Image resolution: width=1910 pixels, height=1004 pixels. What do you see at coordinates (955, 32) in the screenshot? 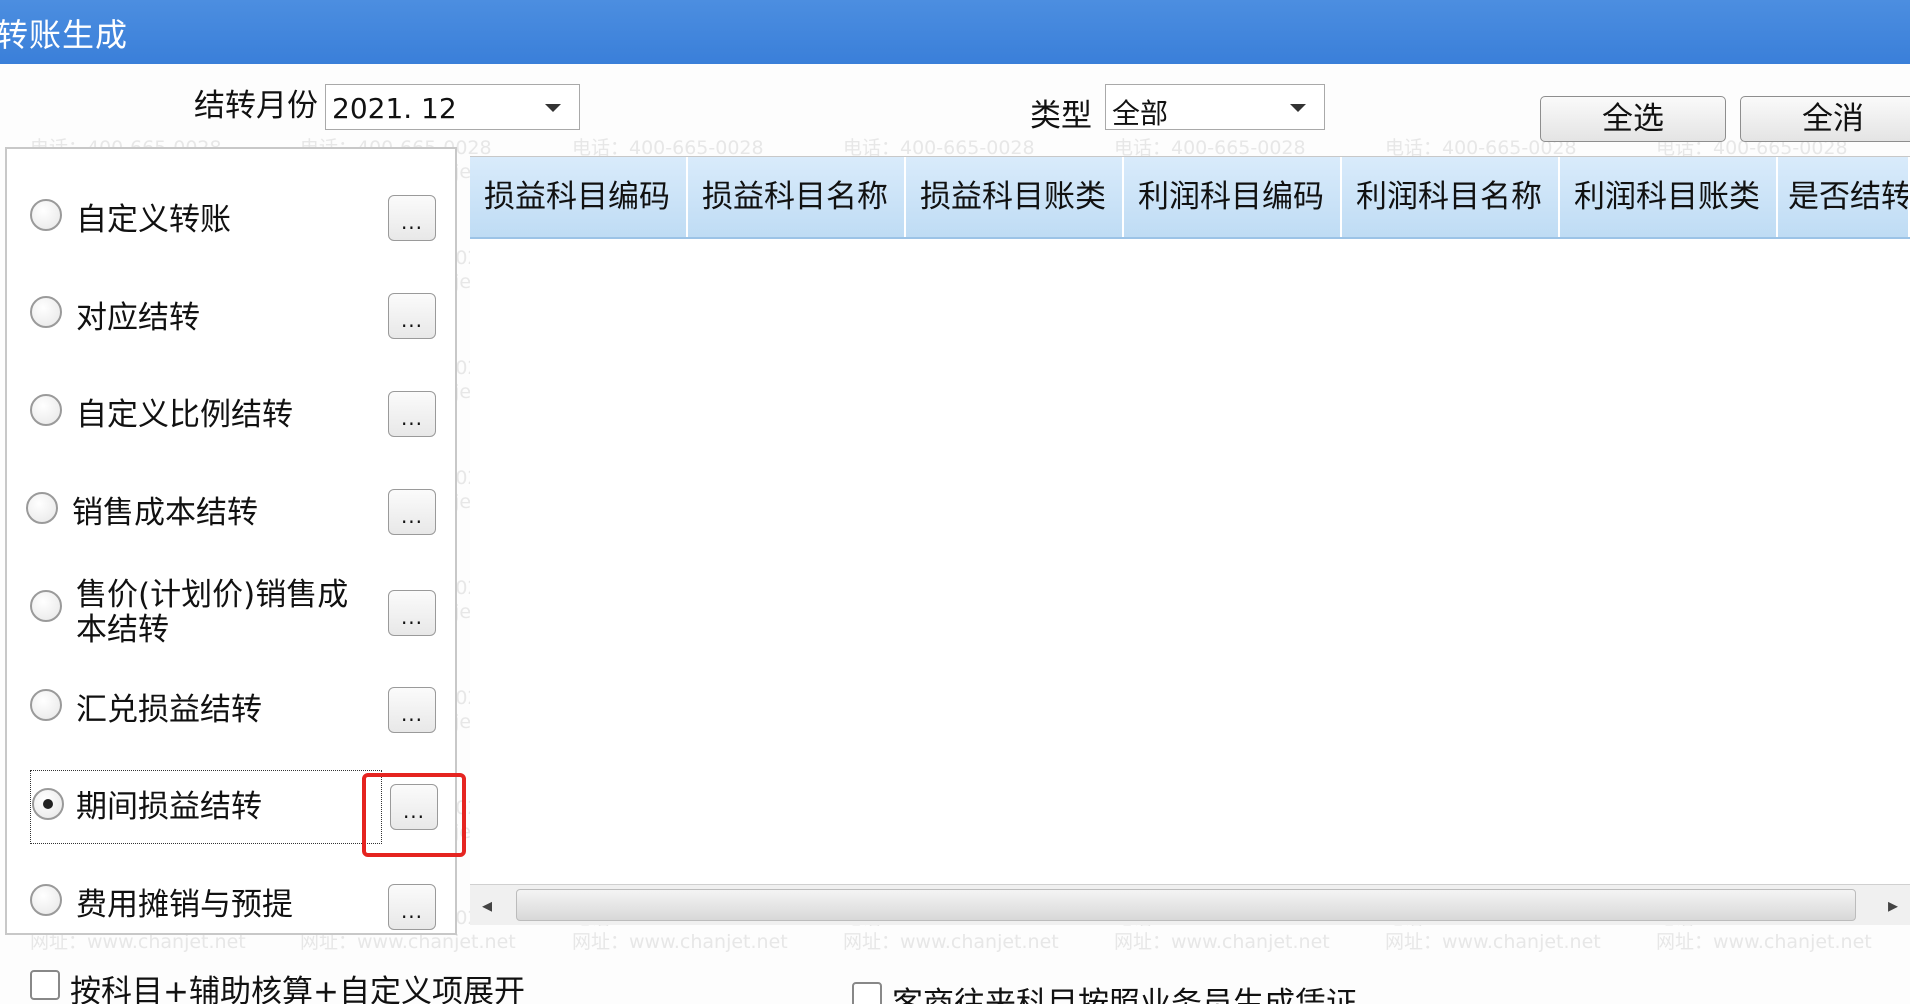
I see `title-bar: 转账生成` at bounding box center [955, 32].